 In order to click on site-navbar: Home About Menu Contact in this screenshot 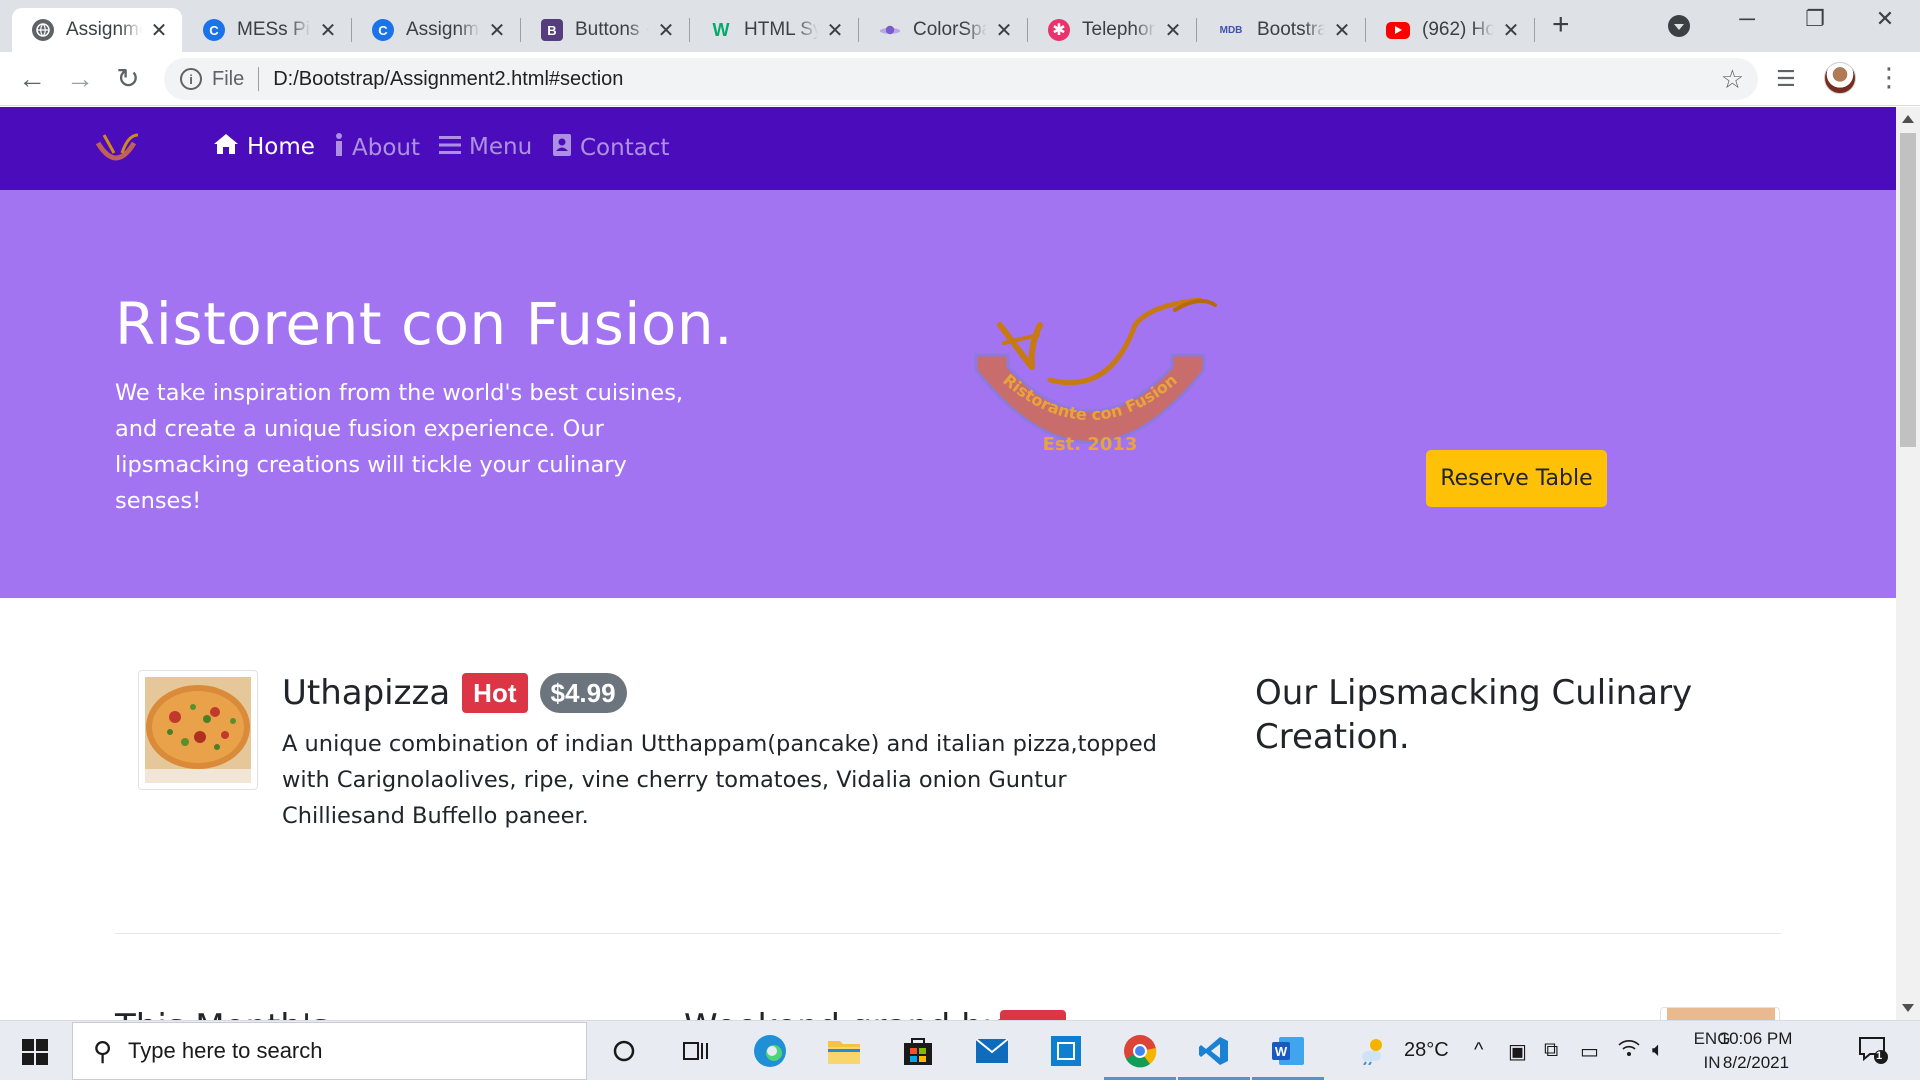, I will do `click(948, 148)`.